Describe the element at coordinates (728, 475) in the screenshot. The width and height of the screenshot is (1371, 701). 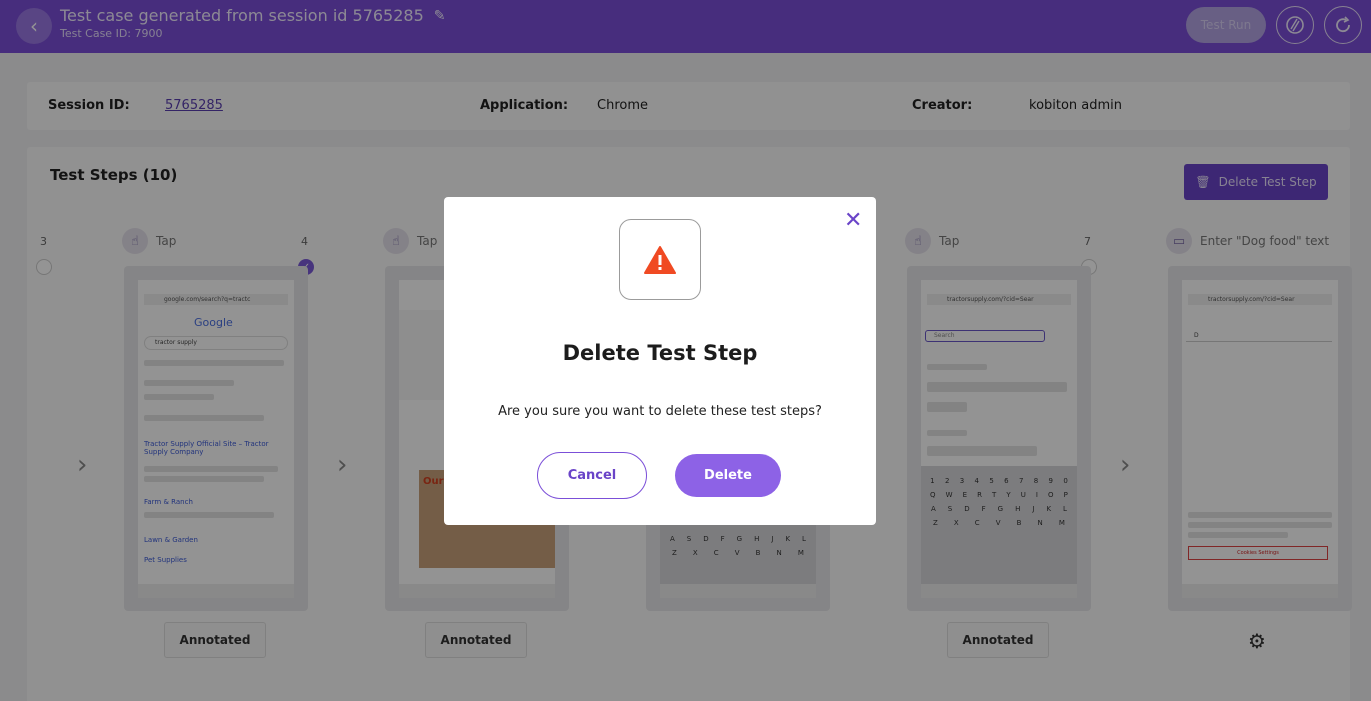
I see `delete-button: Delete` at that location.